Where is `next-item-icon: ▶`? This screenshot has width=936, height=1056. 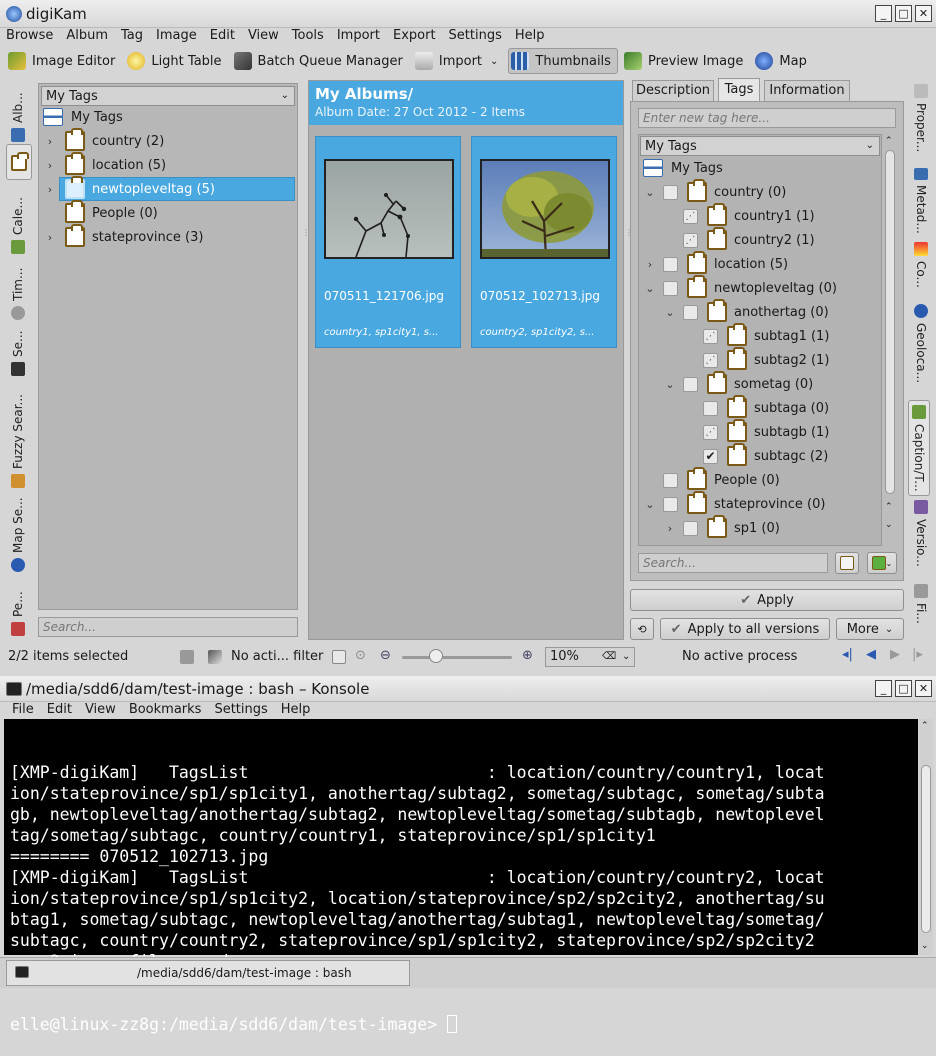
next-item-icon: ▶ is located at coordinates (895, 654).